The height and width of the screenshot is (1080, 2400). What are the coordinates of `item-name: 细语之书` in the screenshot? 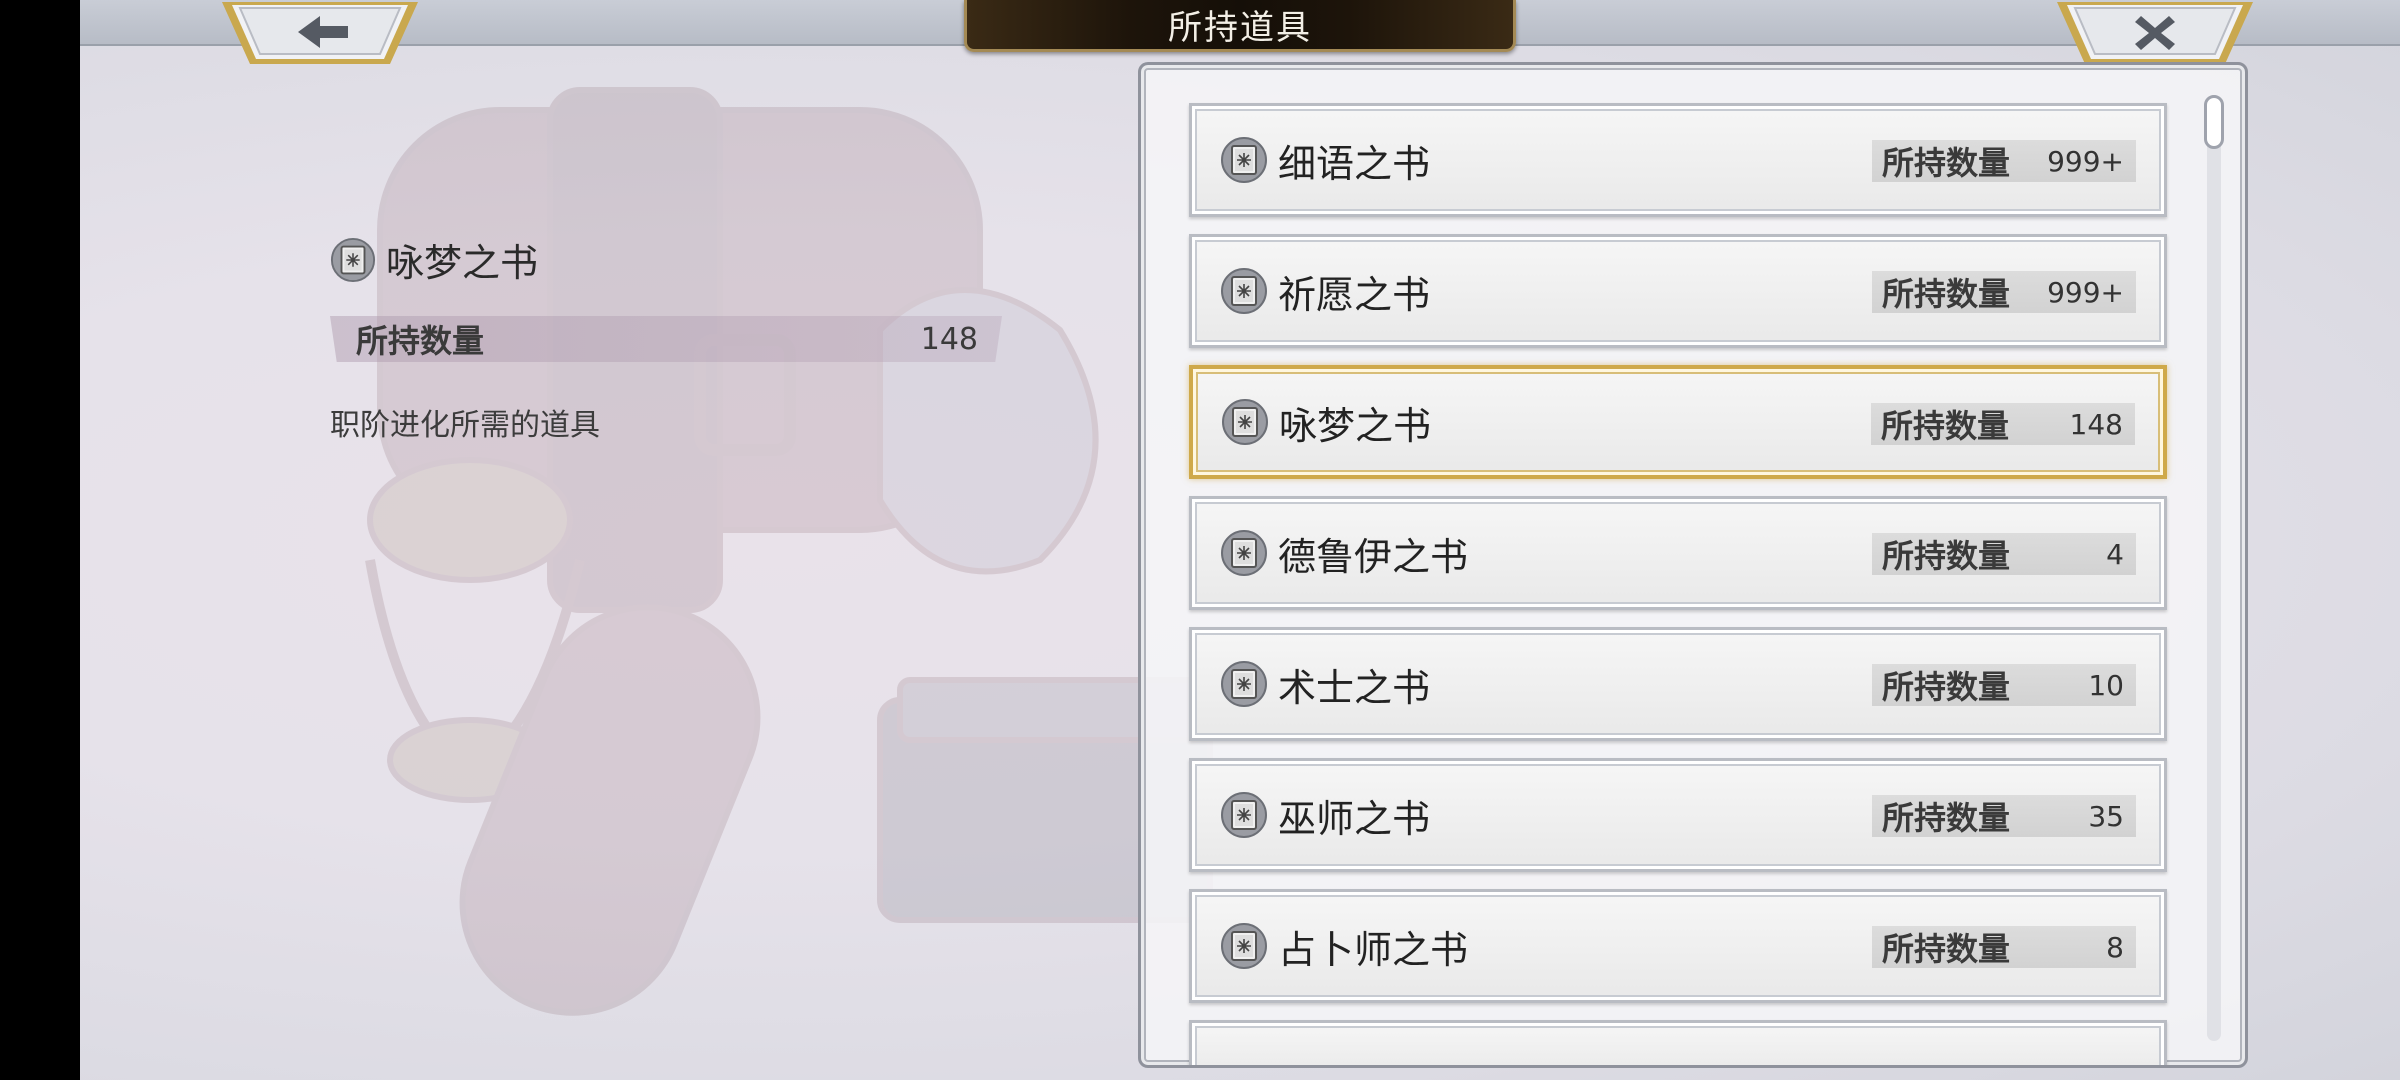 It's located at (1354, 163).